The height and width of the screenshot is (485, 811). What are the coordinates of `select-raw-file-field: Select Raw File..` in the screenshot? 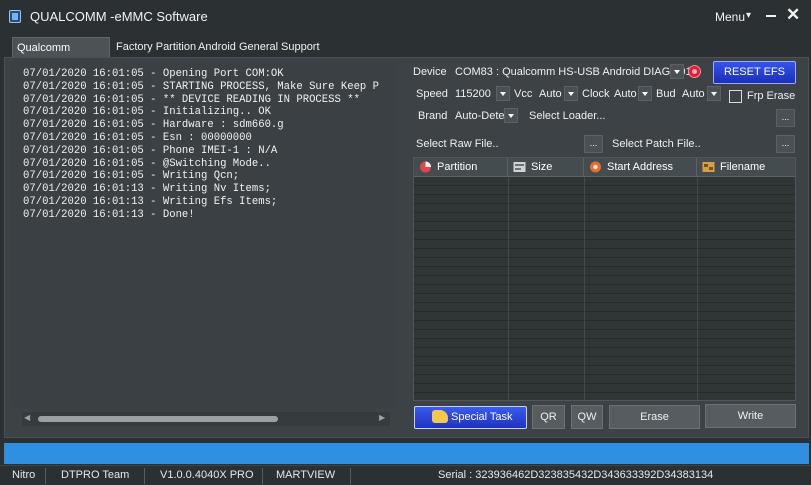 It's located at (457, 144).